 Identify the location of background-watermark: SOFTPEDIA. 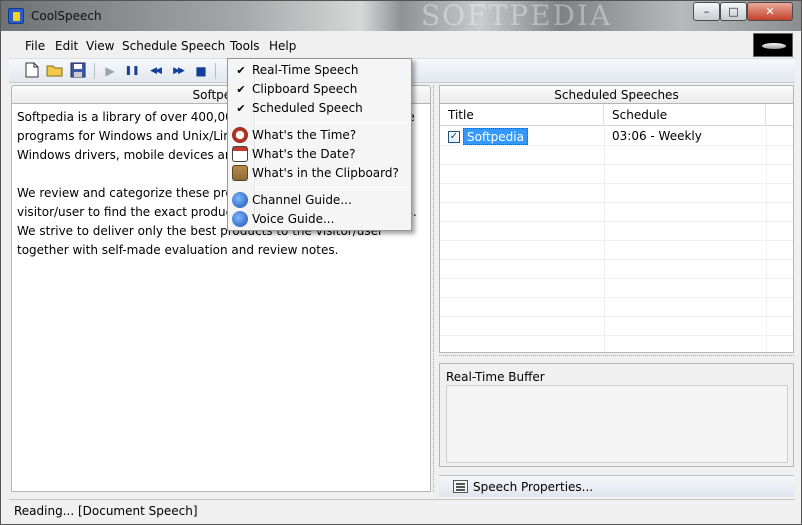
(517, 16).